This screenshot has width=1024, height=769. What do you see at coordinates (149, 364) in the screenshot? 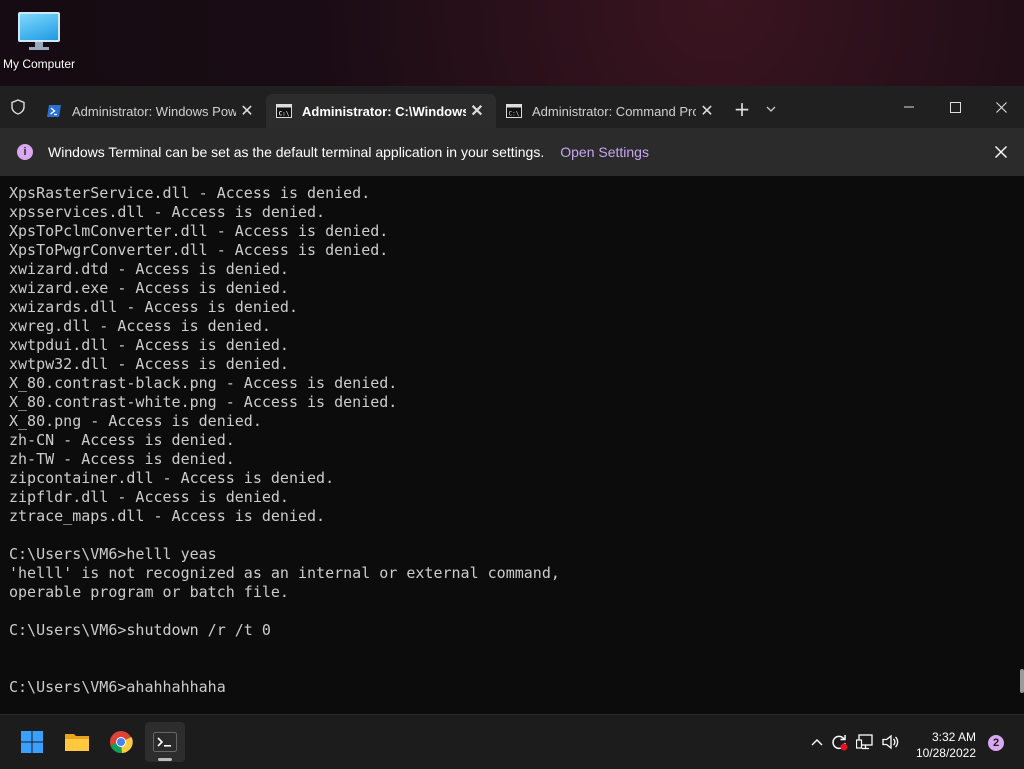
I see `console-line: xwtpw32.dll - Access is denied.` at bounding box center [149, 364].